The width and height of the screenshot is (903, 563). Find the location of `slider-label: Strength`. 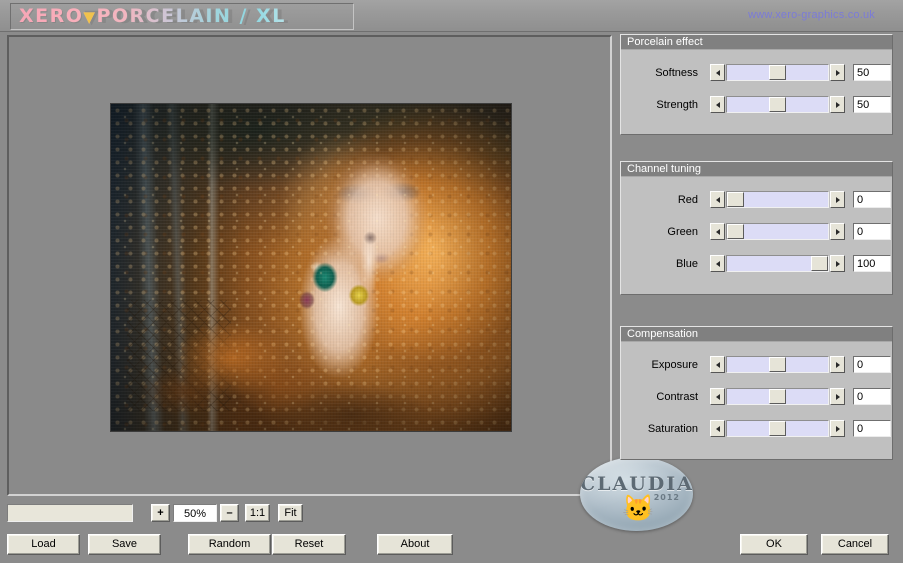

slider-label: Strength is located at coordinates (677, 105).